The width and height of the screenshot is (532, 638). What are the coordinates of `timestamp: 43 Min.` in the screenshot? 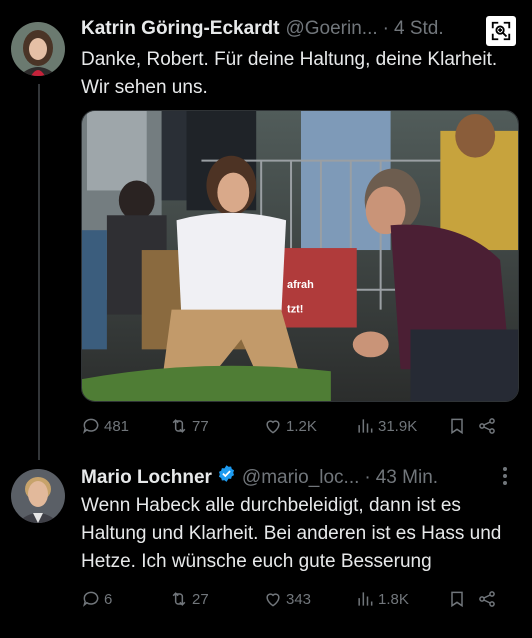 It's located at (407, 478).